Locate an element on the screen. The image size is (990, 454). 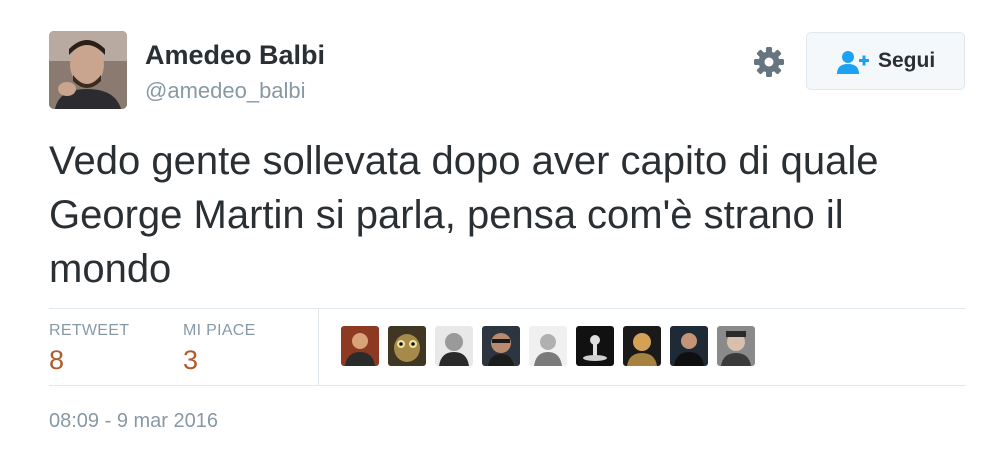
liker-avatar-6-icon is located at coordinates (595, 346).